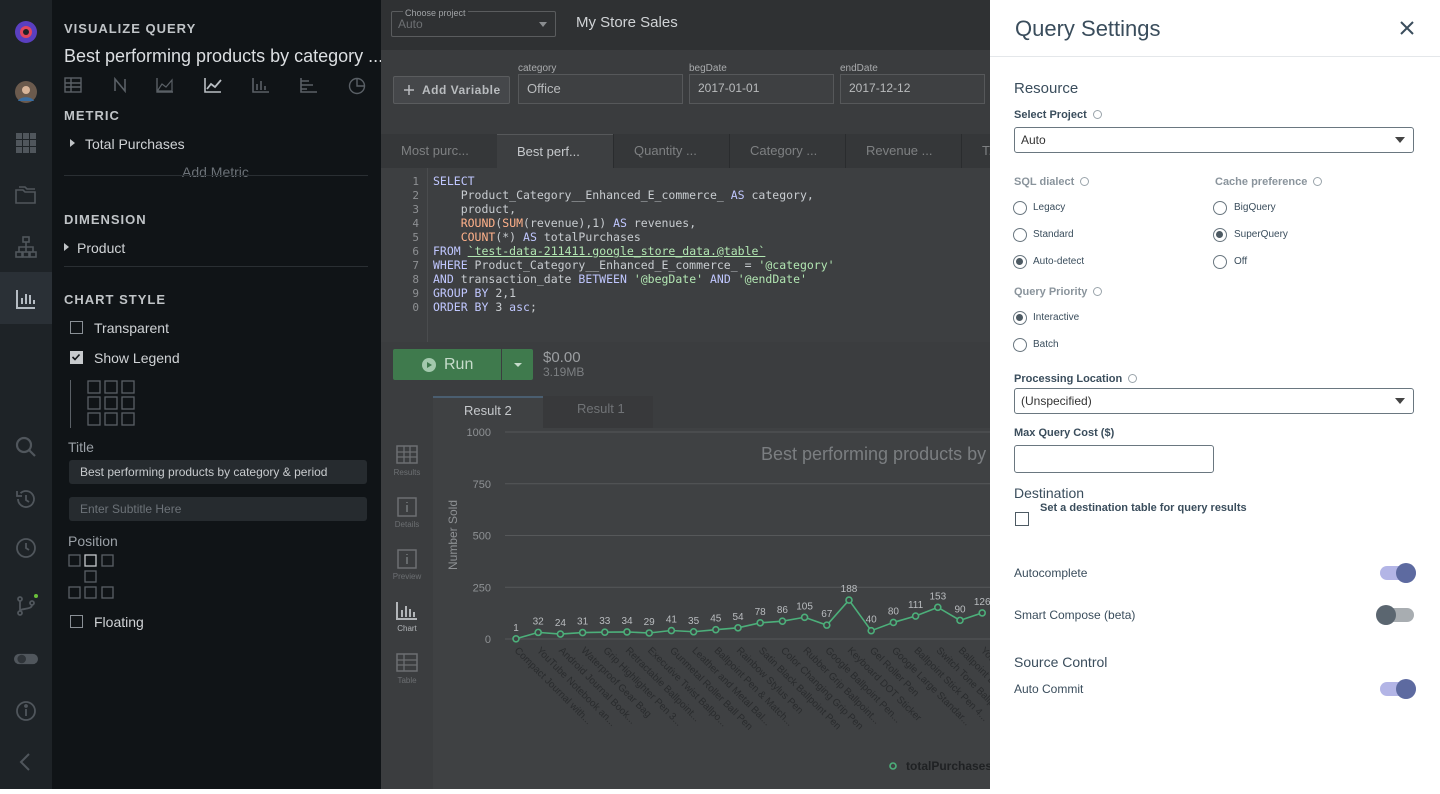 The image size is (1440, 794). What do you see at coordinates (1407, 28) in the screenshot?
I see `close-button` at bounding box center [1407, 28].